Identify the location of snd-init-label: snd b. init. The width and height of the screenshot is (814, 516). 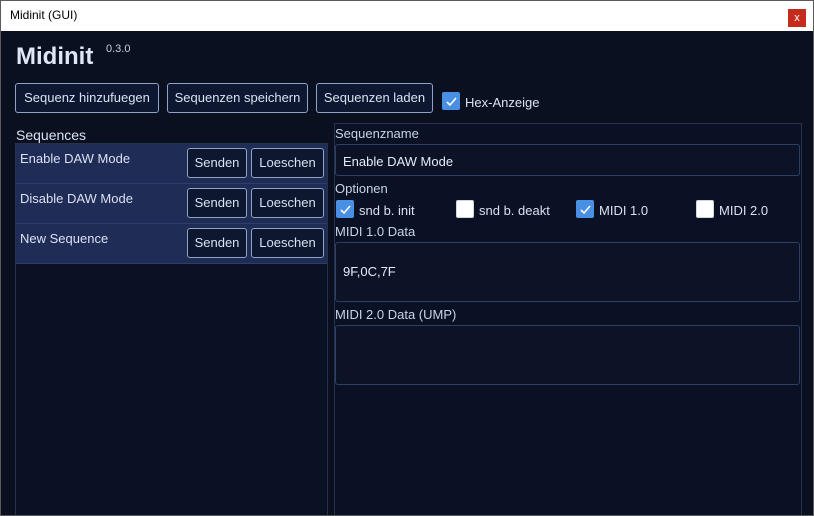
(387, 210).